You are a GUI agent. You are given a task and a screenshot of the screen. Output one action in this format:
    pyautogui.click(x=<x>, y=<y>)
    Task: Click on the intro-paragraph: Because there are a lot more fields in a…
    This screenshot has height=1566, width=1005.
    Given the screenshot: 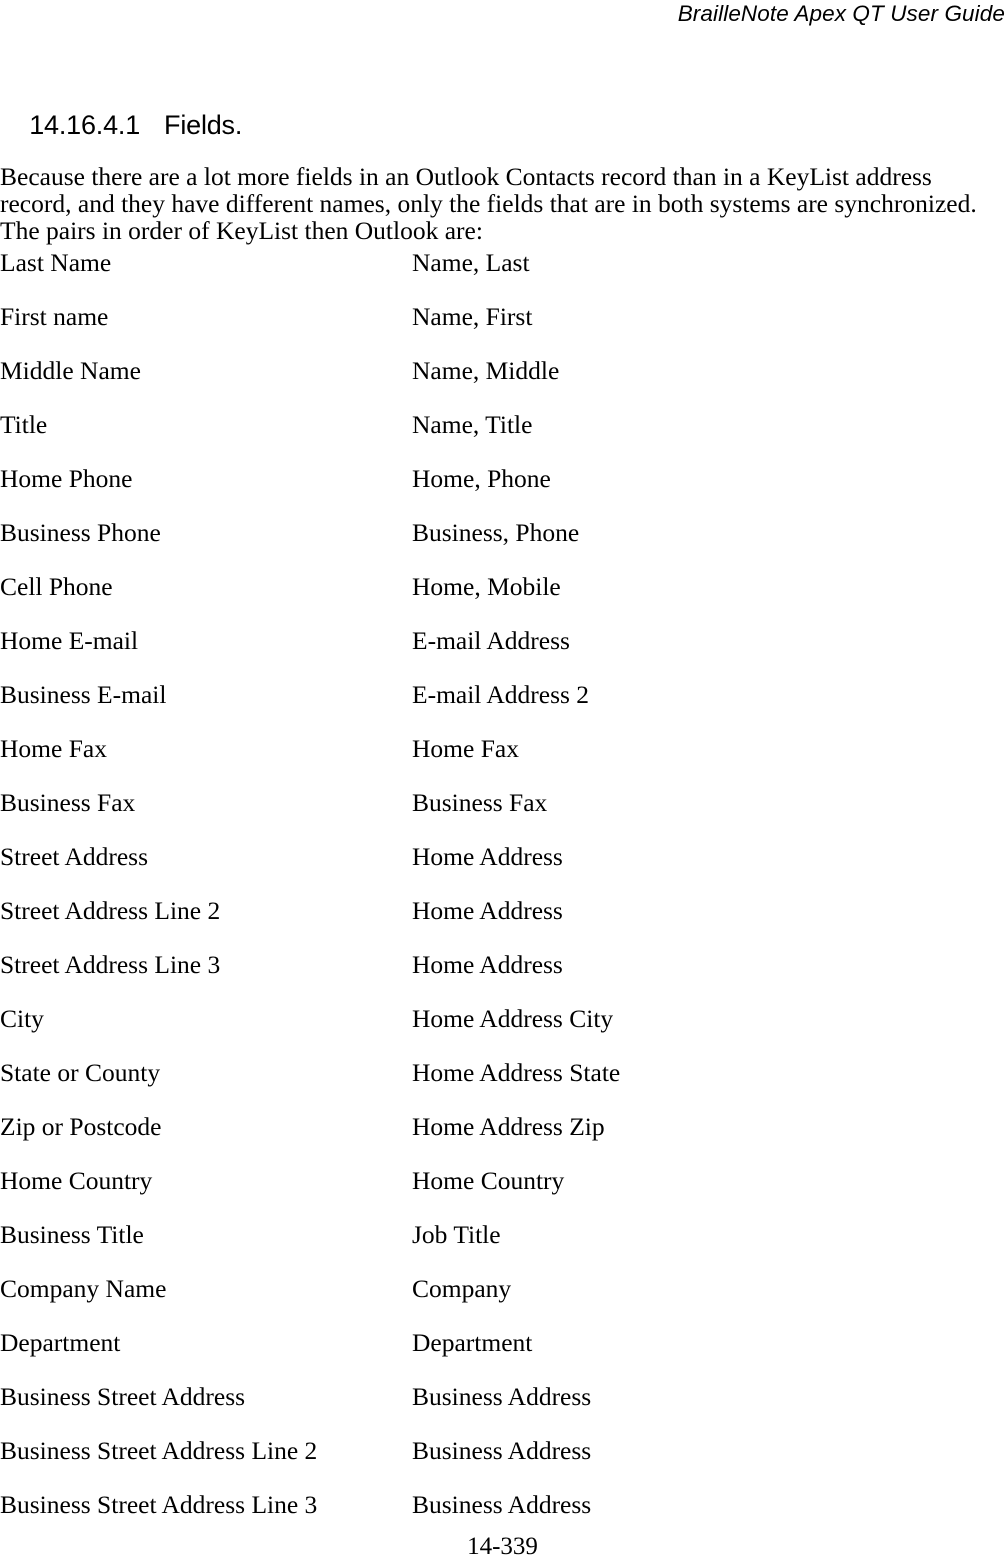 What is the action you would take?
    pyautogui.click(x=488, y=203)
    